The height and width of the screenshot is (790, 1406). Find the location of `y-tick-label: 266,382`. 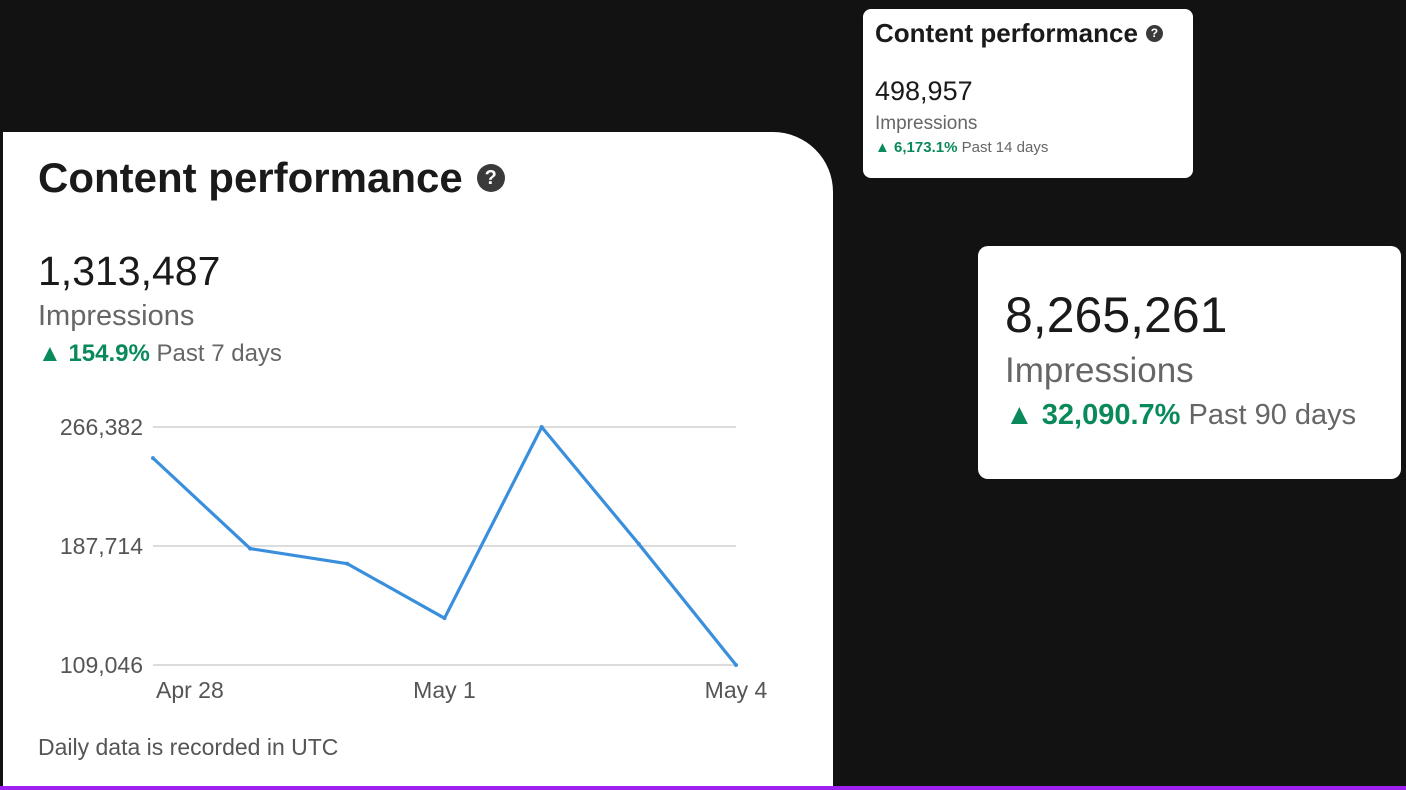

y-tick-label: 266,382 is located at coordinates (101, 427).